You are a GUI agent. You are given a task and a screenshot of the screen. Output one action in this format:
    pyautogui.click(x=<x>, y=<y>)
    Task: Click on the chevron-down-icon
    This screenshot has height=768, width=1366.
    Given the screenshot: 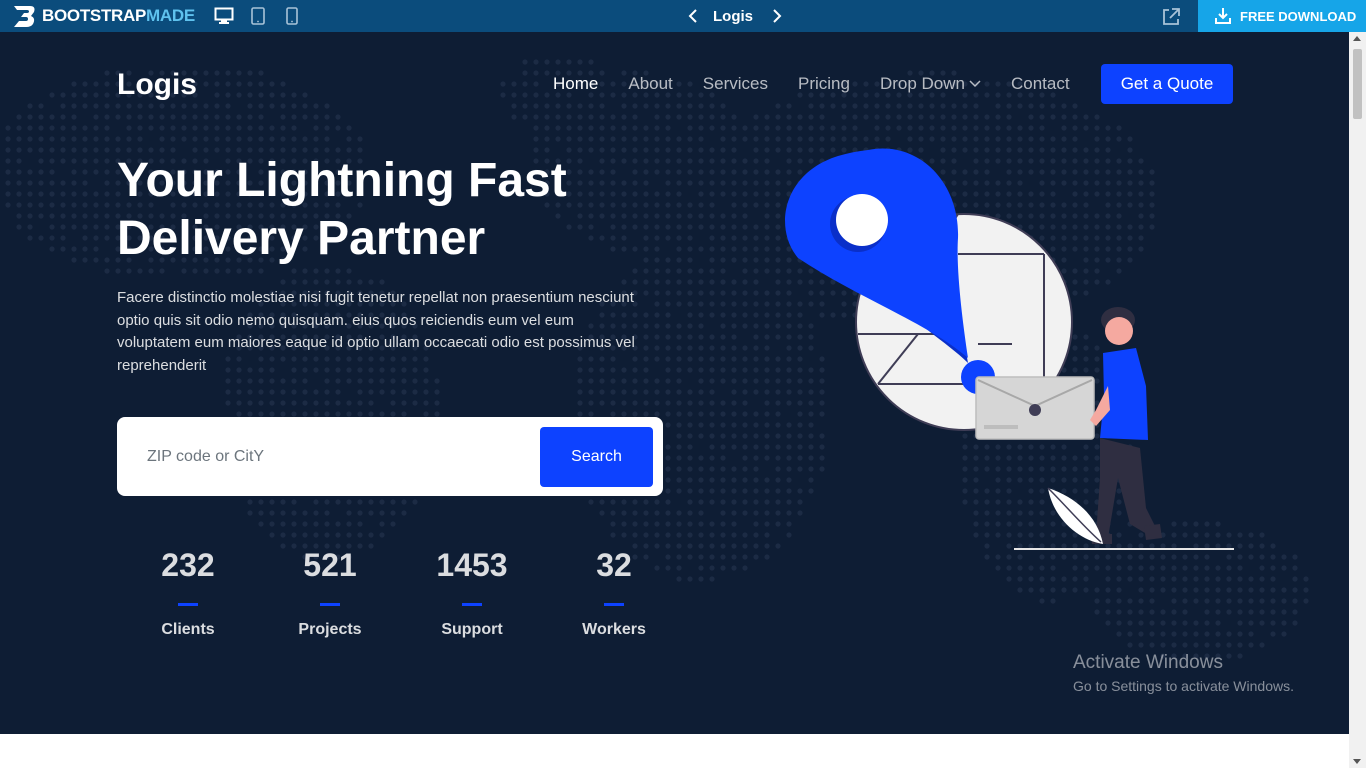 What is the action you would take?
    pyautogui.click(x=975, y=84)
    